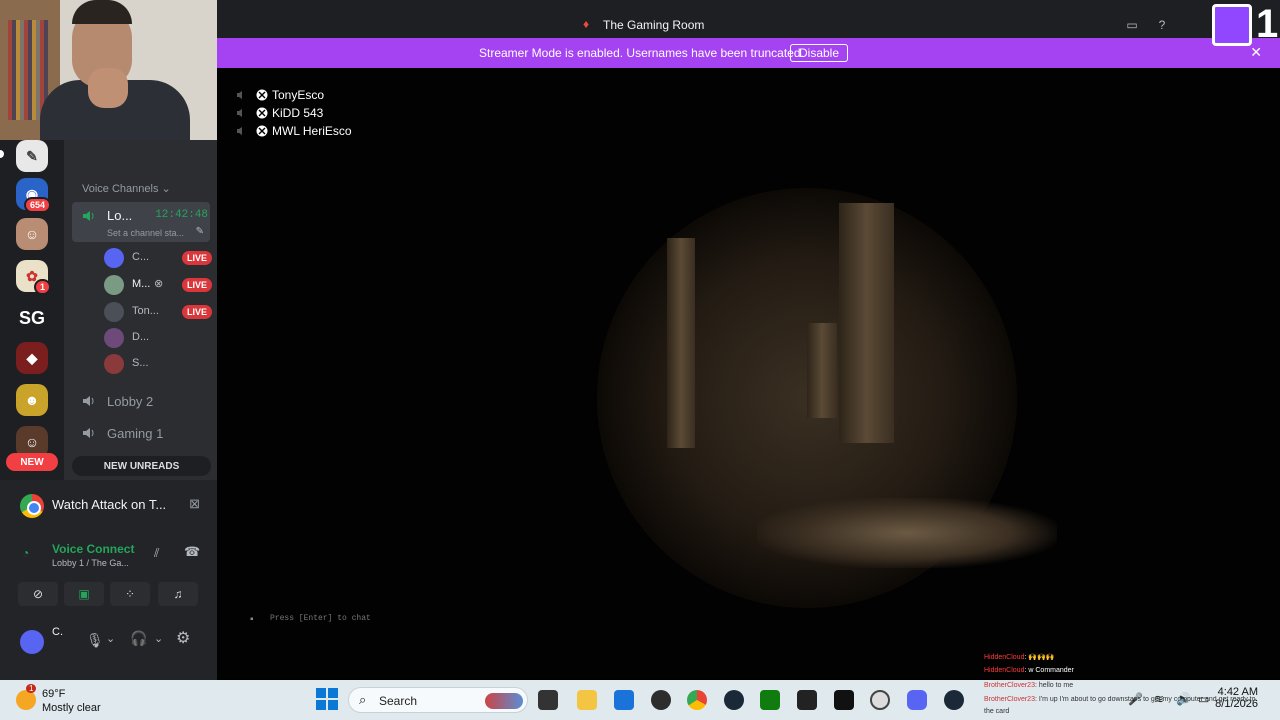 Image resolution: width=1280 pixels, height=720 pixels. Describe the element at coordinates (1162, 25) in the screenshot. I see `help-icon: ?` at that location.